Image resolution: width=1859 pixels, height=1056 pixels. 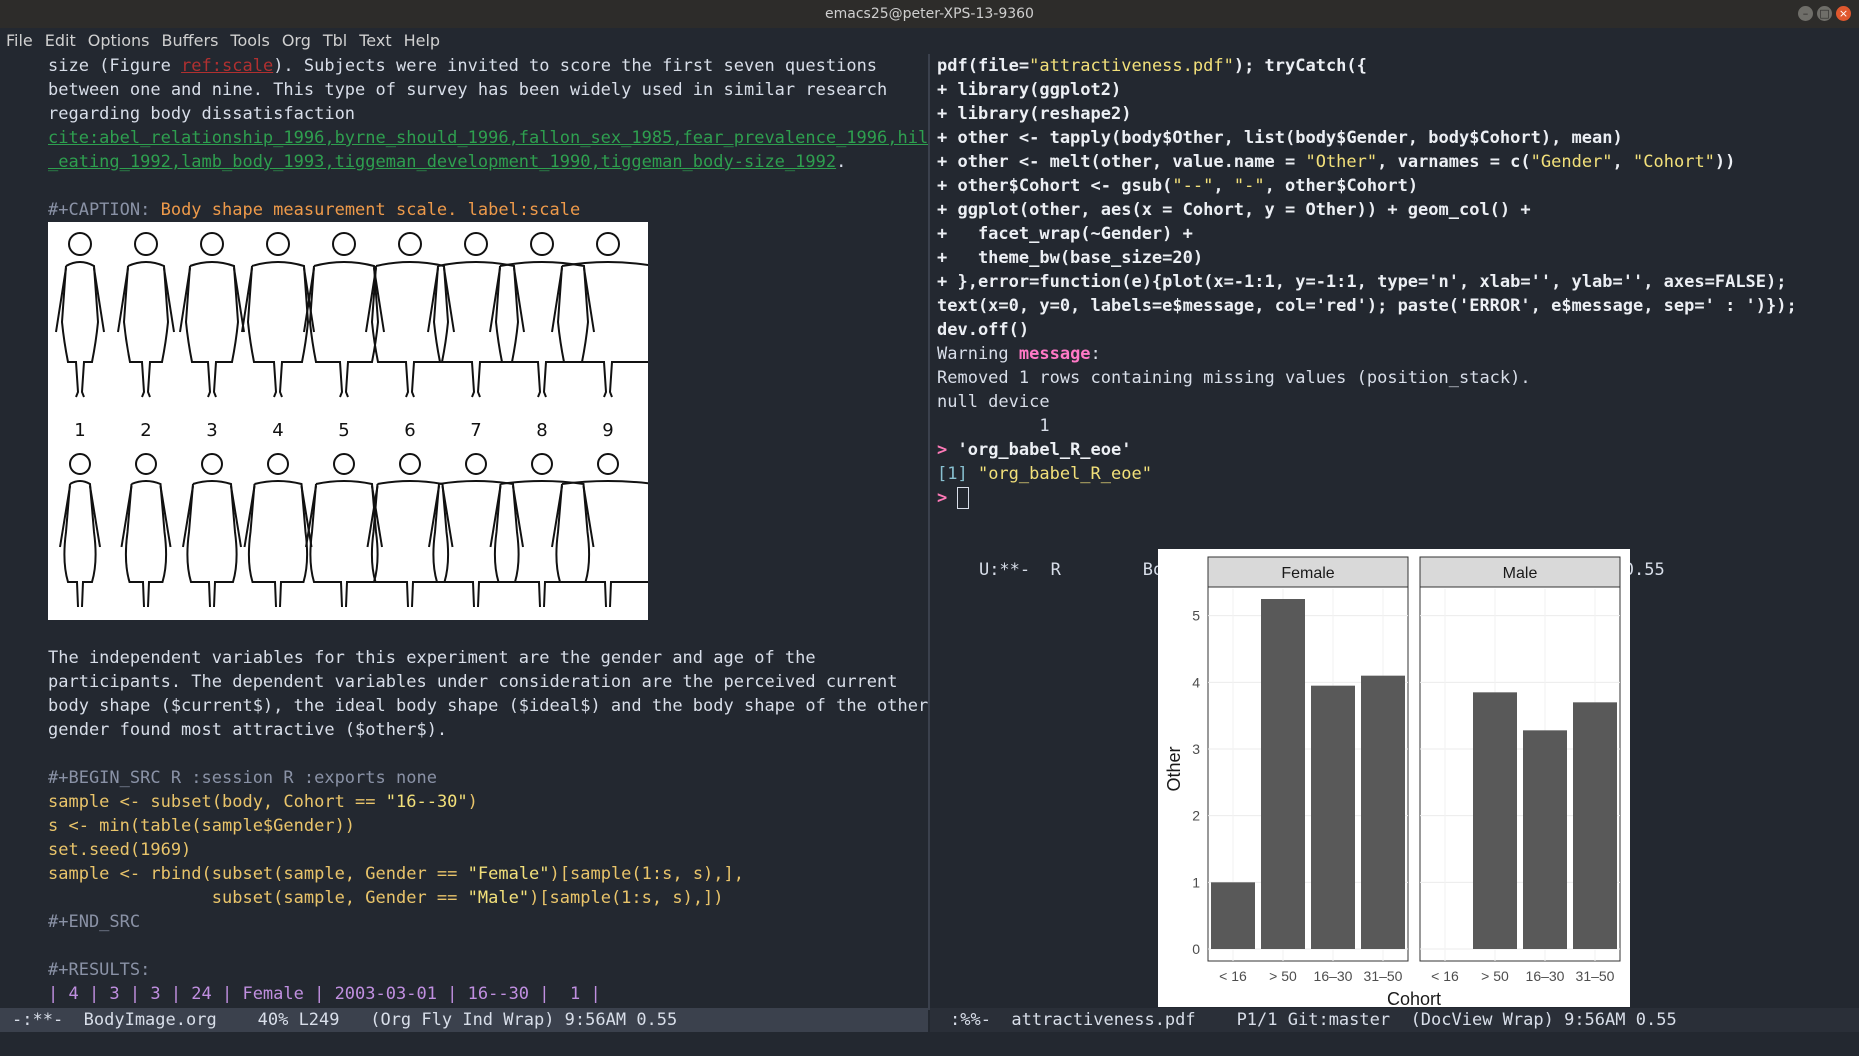 What do you see at coordinates (841, 162) in the screenshot?
I see `text-run: .` at bounding box center [841, 162].